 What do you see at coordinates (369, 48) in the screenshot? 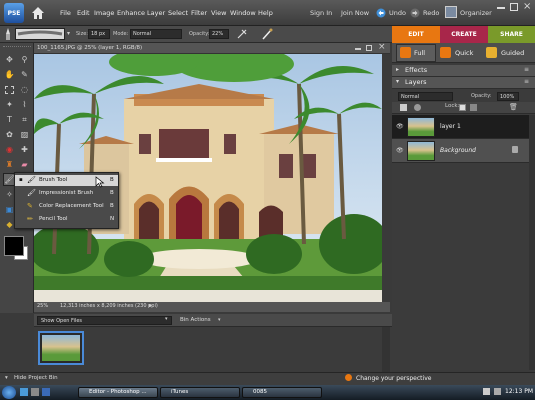
I see `doc-maximize-icon` at bounding box center [369, 48].